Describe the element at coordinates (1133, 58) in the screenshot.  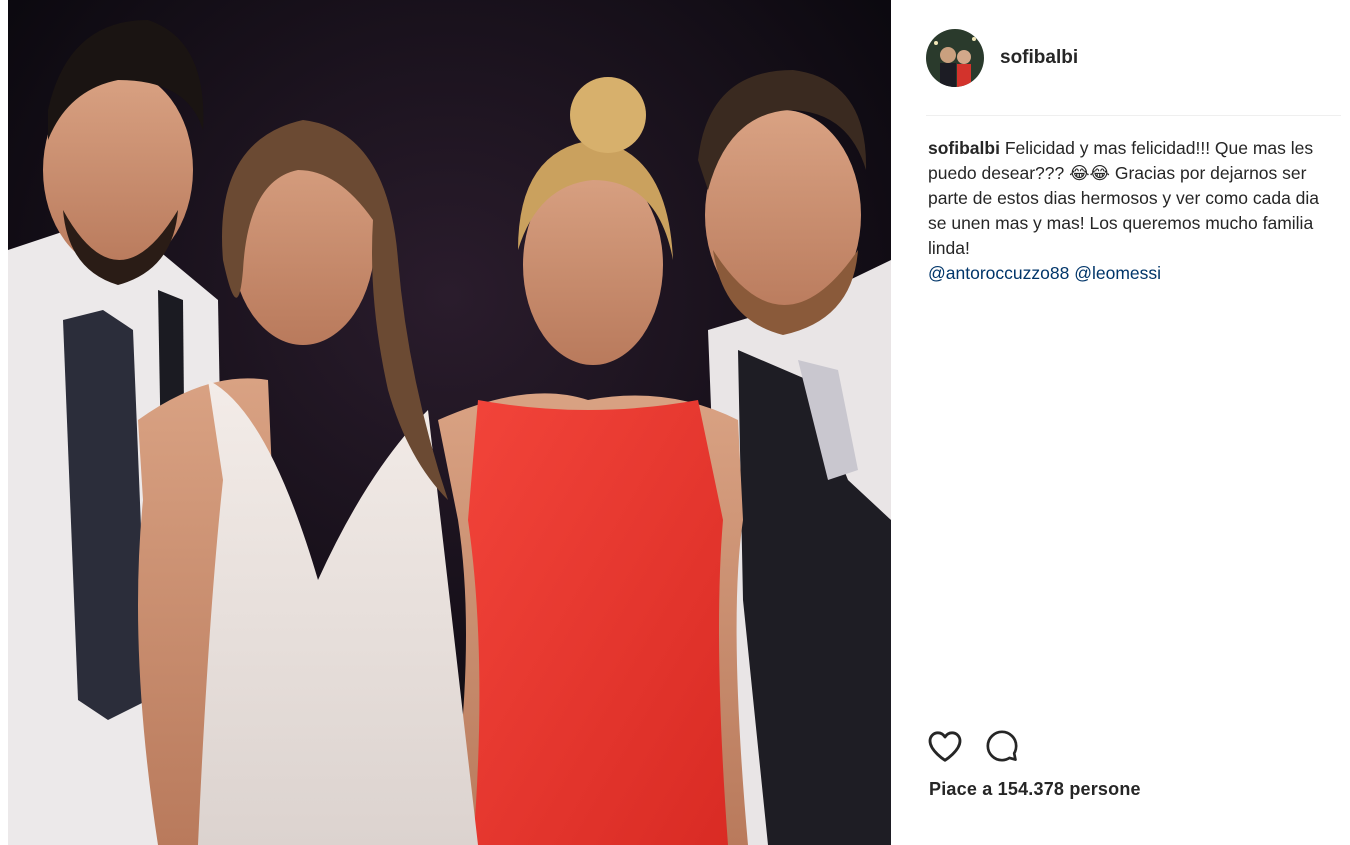
I see `post-header: sofibalbi` at that location.